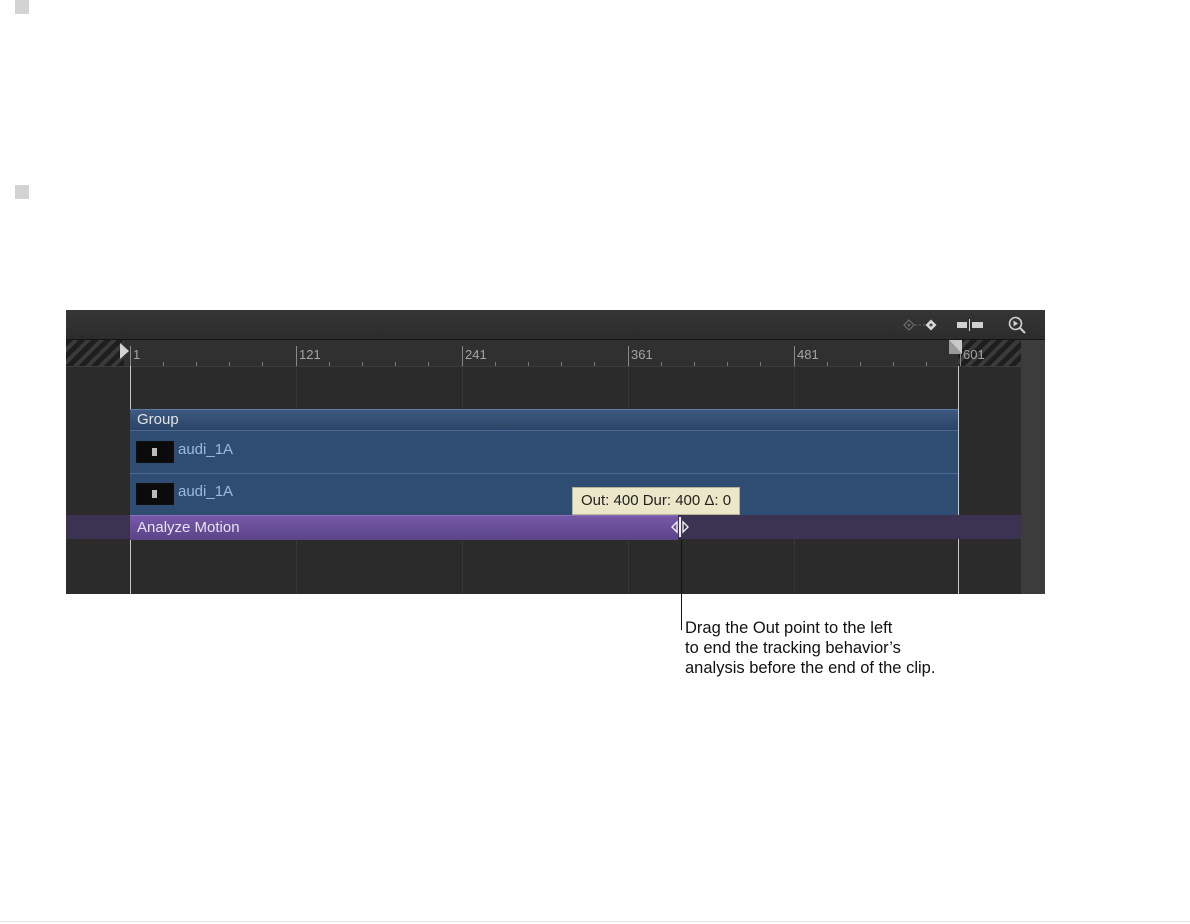 Image resolution: width=1190 pixels, height=924 pixels. Describe the element at coordinates (808, 354) in the screenshot. I see `ruler-label: 481` at that location.